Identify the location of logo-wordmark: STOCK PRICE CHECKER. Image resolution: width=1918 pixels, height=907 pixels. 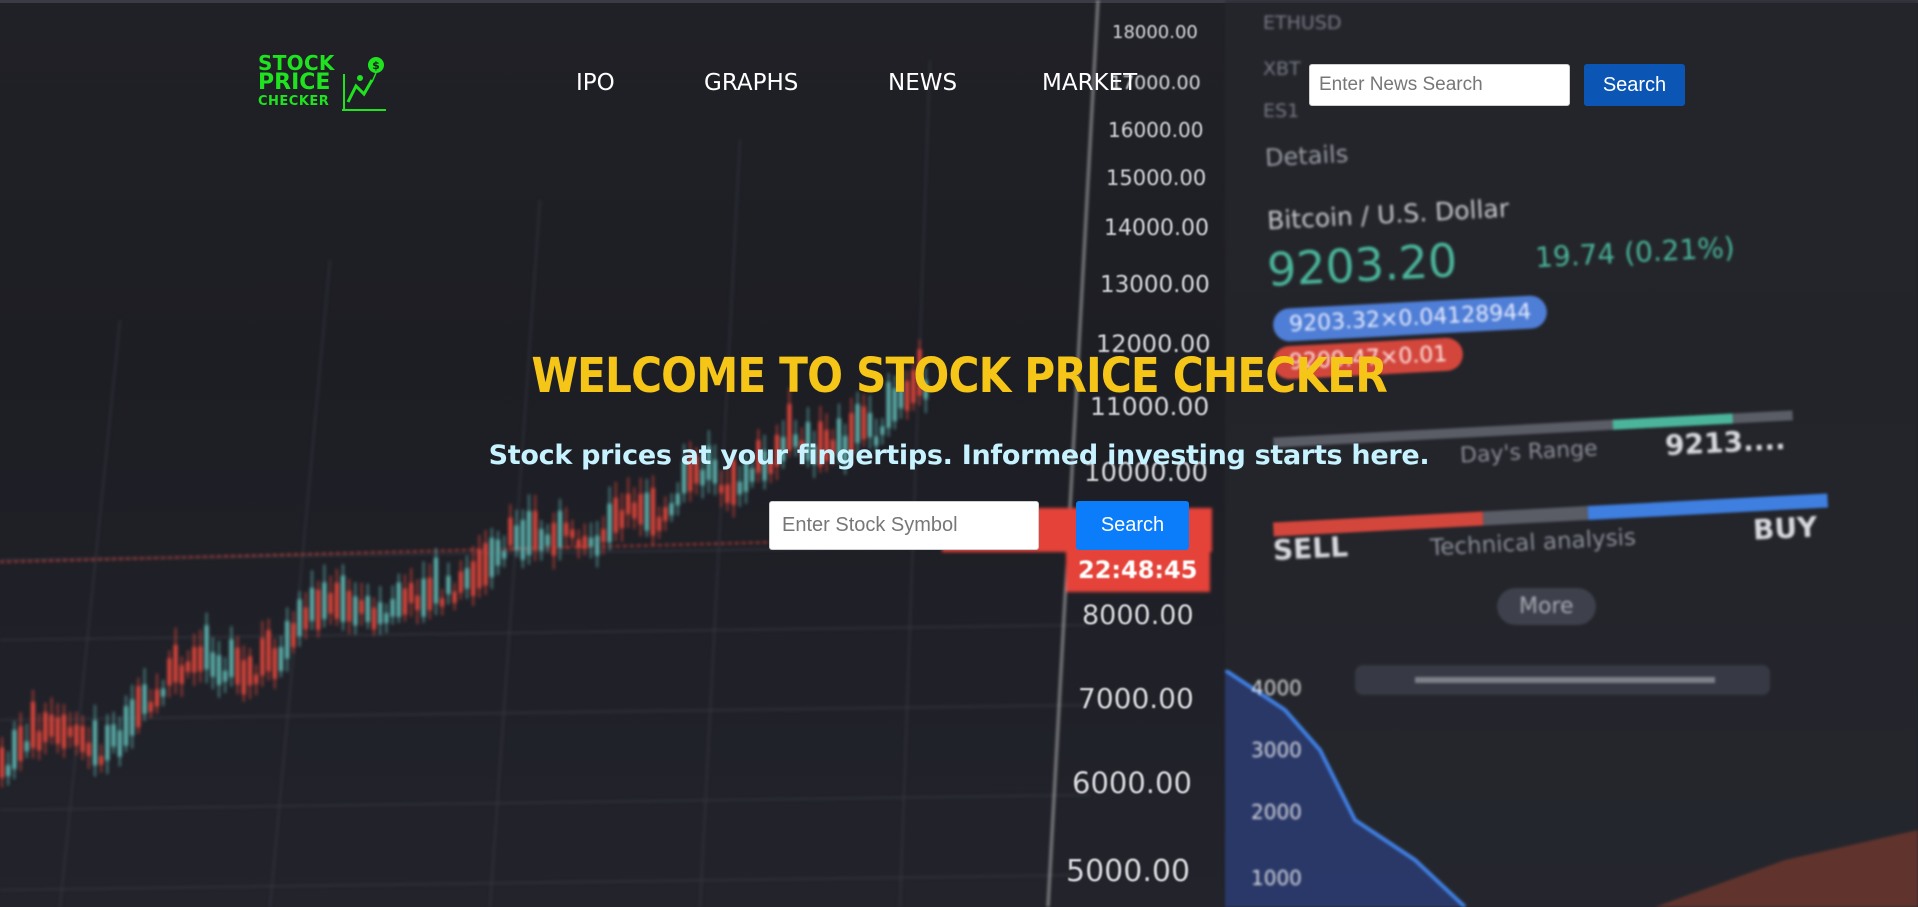
(296, 82).